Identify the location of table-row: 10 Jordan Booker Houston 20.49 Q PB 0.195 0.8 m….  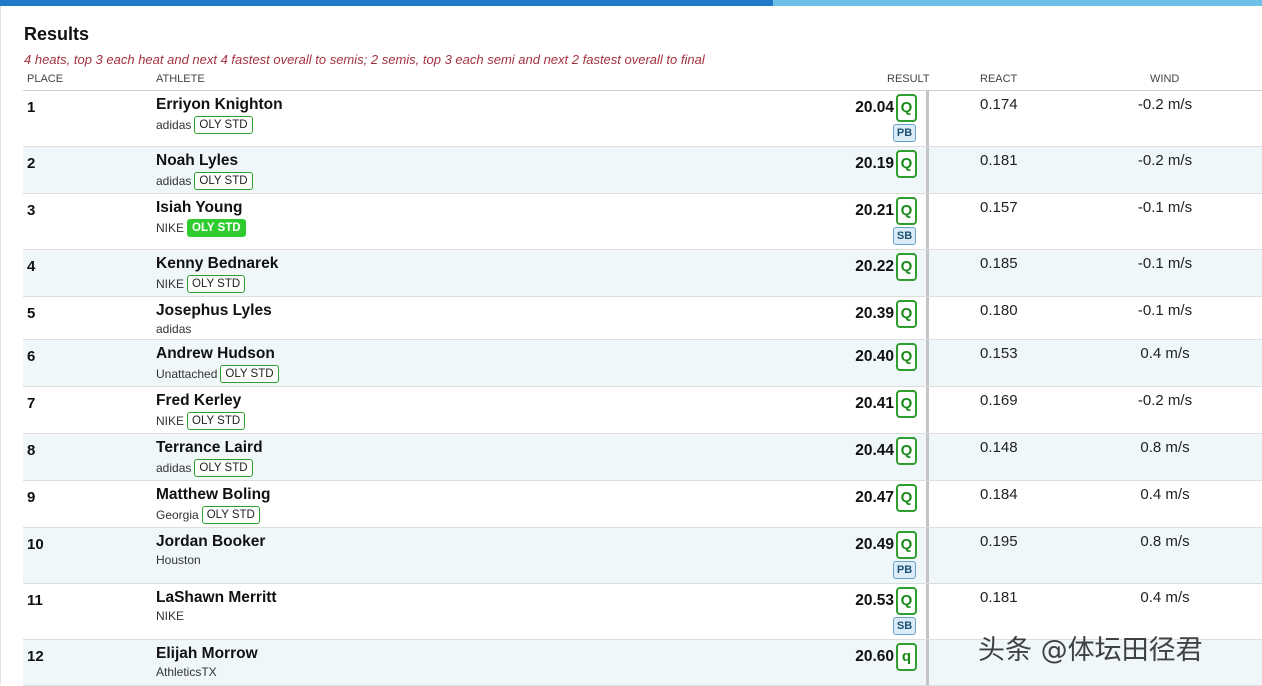
(642, 556).